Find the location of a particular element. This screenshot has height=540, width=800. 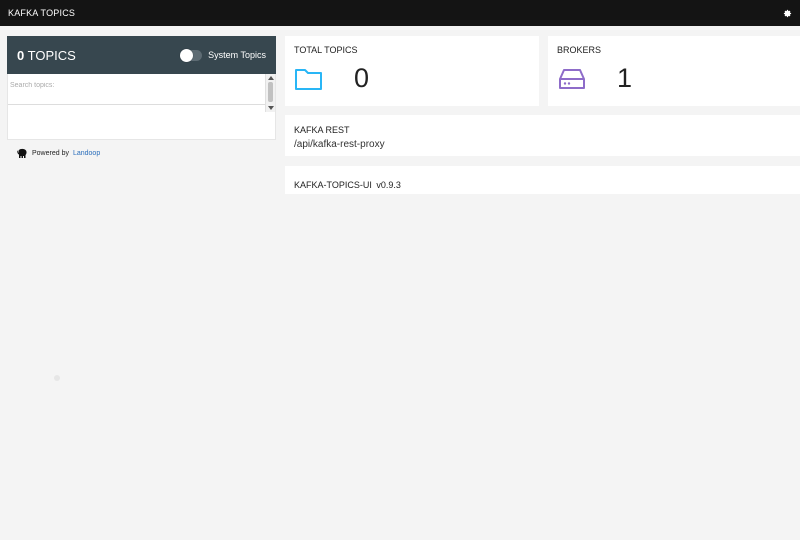

search-box is located at coordinates (141, 107).